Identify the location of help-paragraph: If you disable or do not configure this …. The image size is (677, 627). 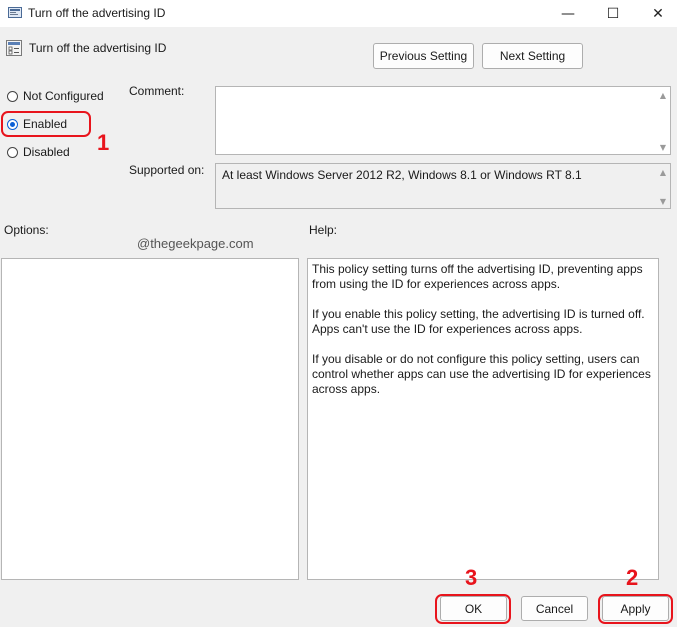
(481, 374).